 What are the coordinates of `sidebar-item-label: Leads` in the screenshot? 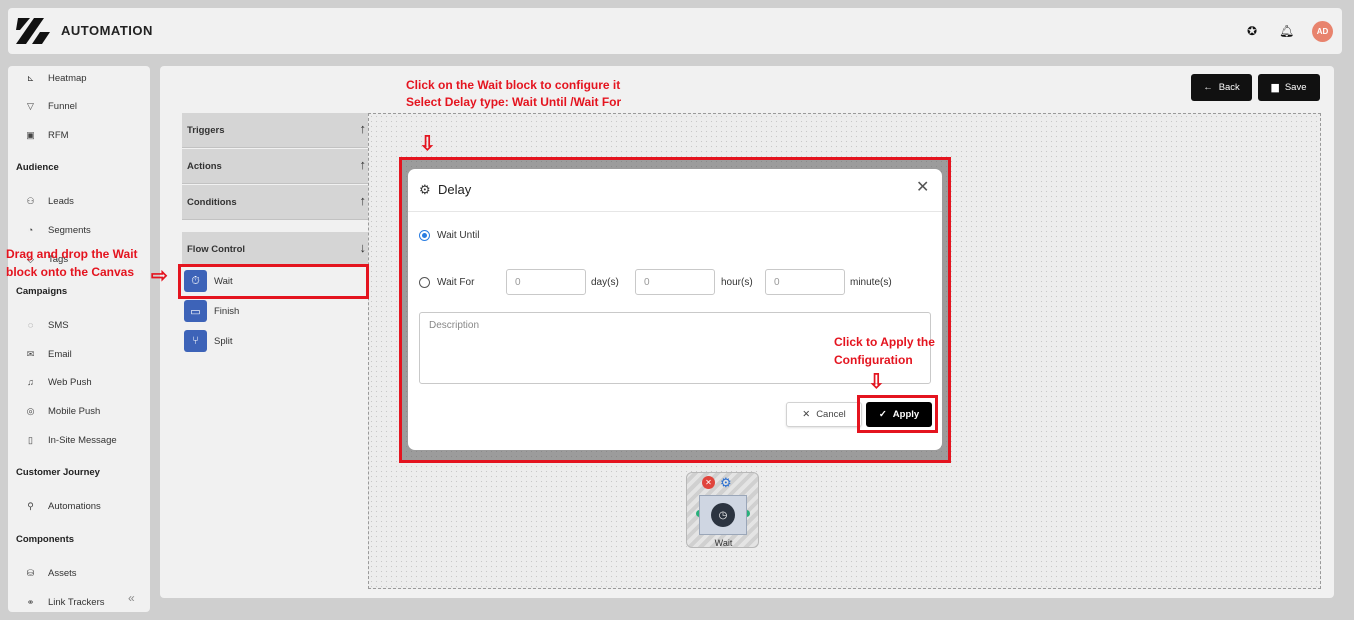 It's located at (61, 201).